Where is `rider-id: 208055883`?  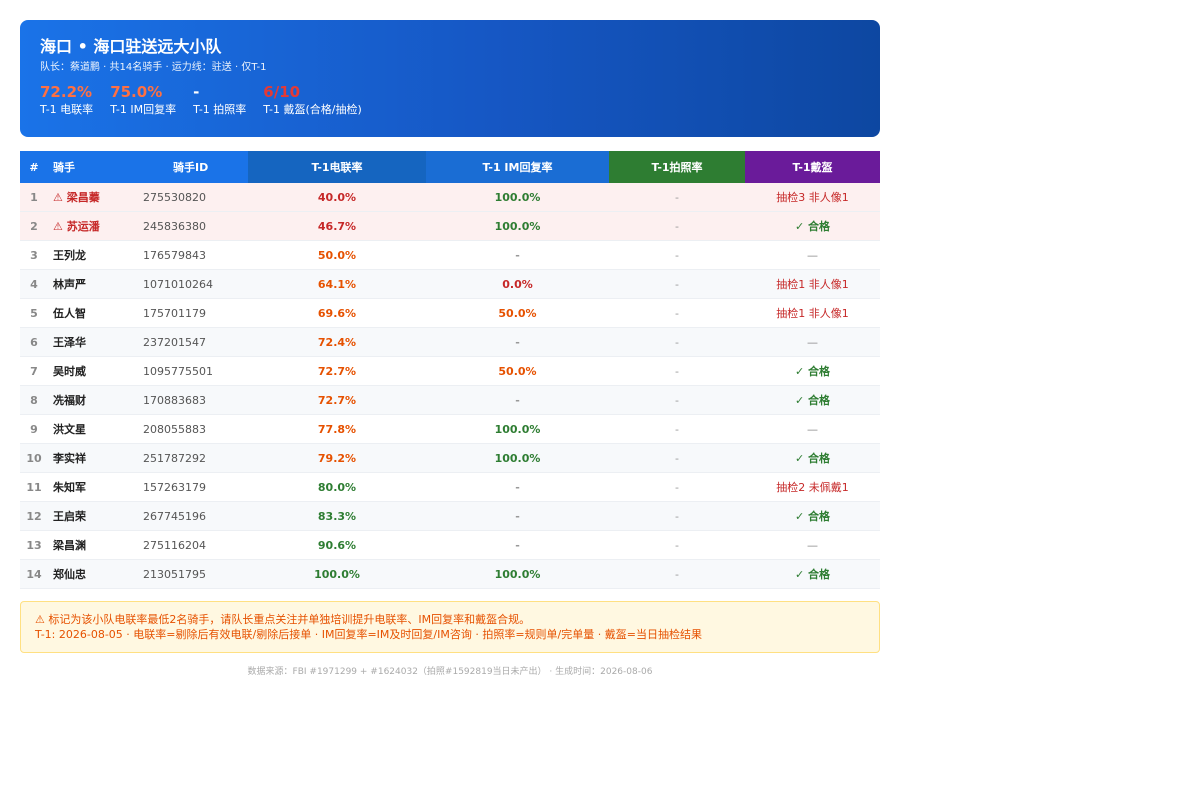
rider-id: 208055883 is located at coordinates (195, 429).